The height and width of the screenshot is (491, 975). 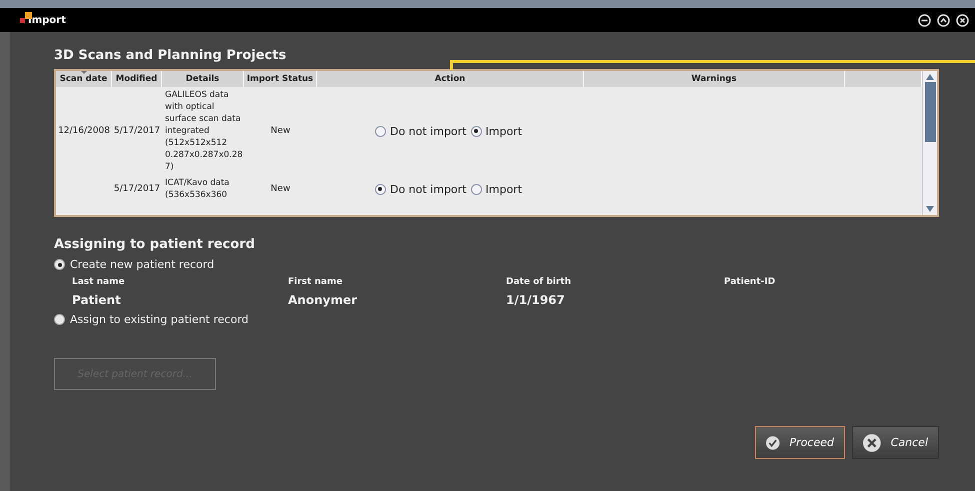 I want to click on column-header: Scan date, so click(x=84, y=79).